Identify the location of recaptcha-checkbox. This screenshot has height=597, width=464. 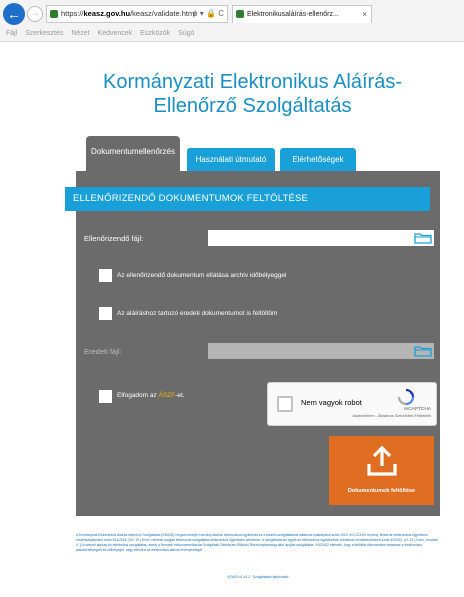
(285, 404).